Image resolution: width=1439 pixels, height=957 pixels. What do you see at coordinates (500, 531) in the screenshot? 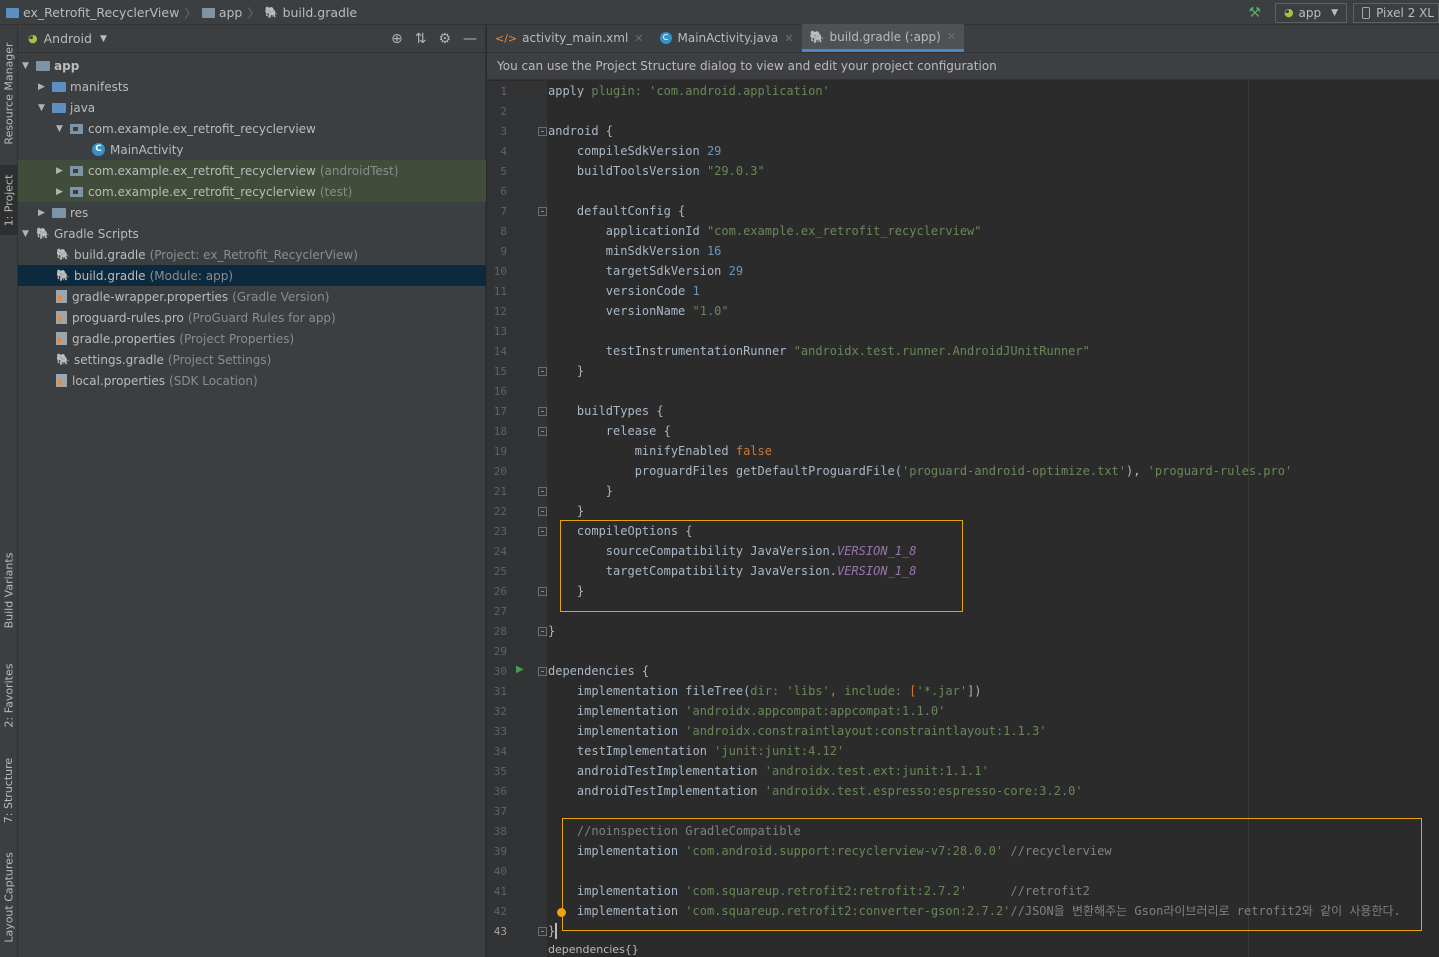
I see `line-number: 23` at bounding box center [500, 531].